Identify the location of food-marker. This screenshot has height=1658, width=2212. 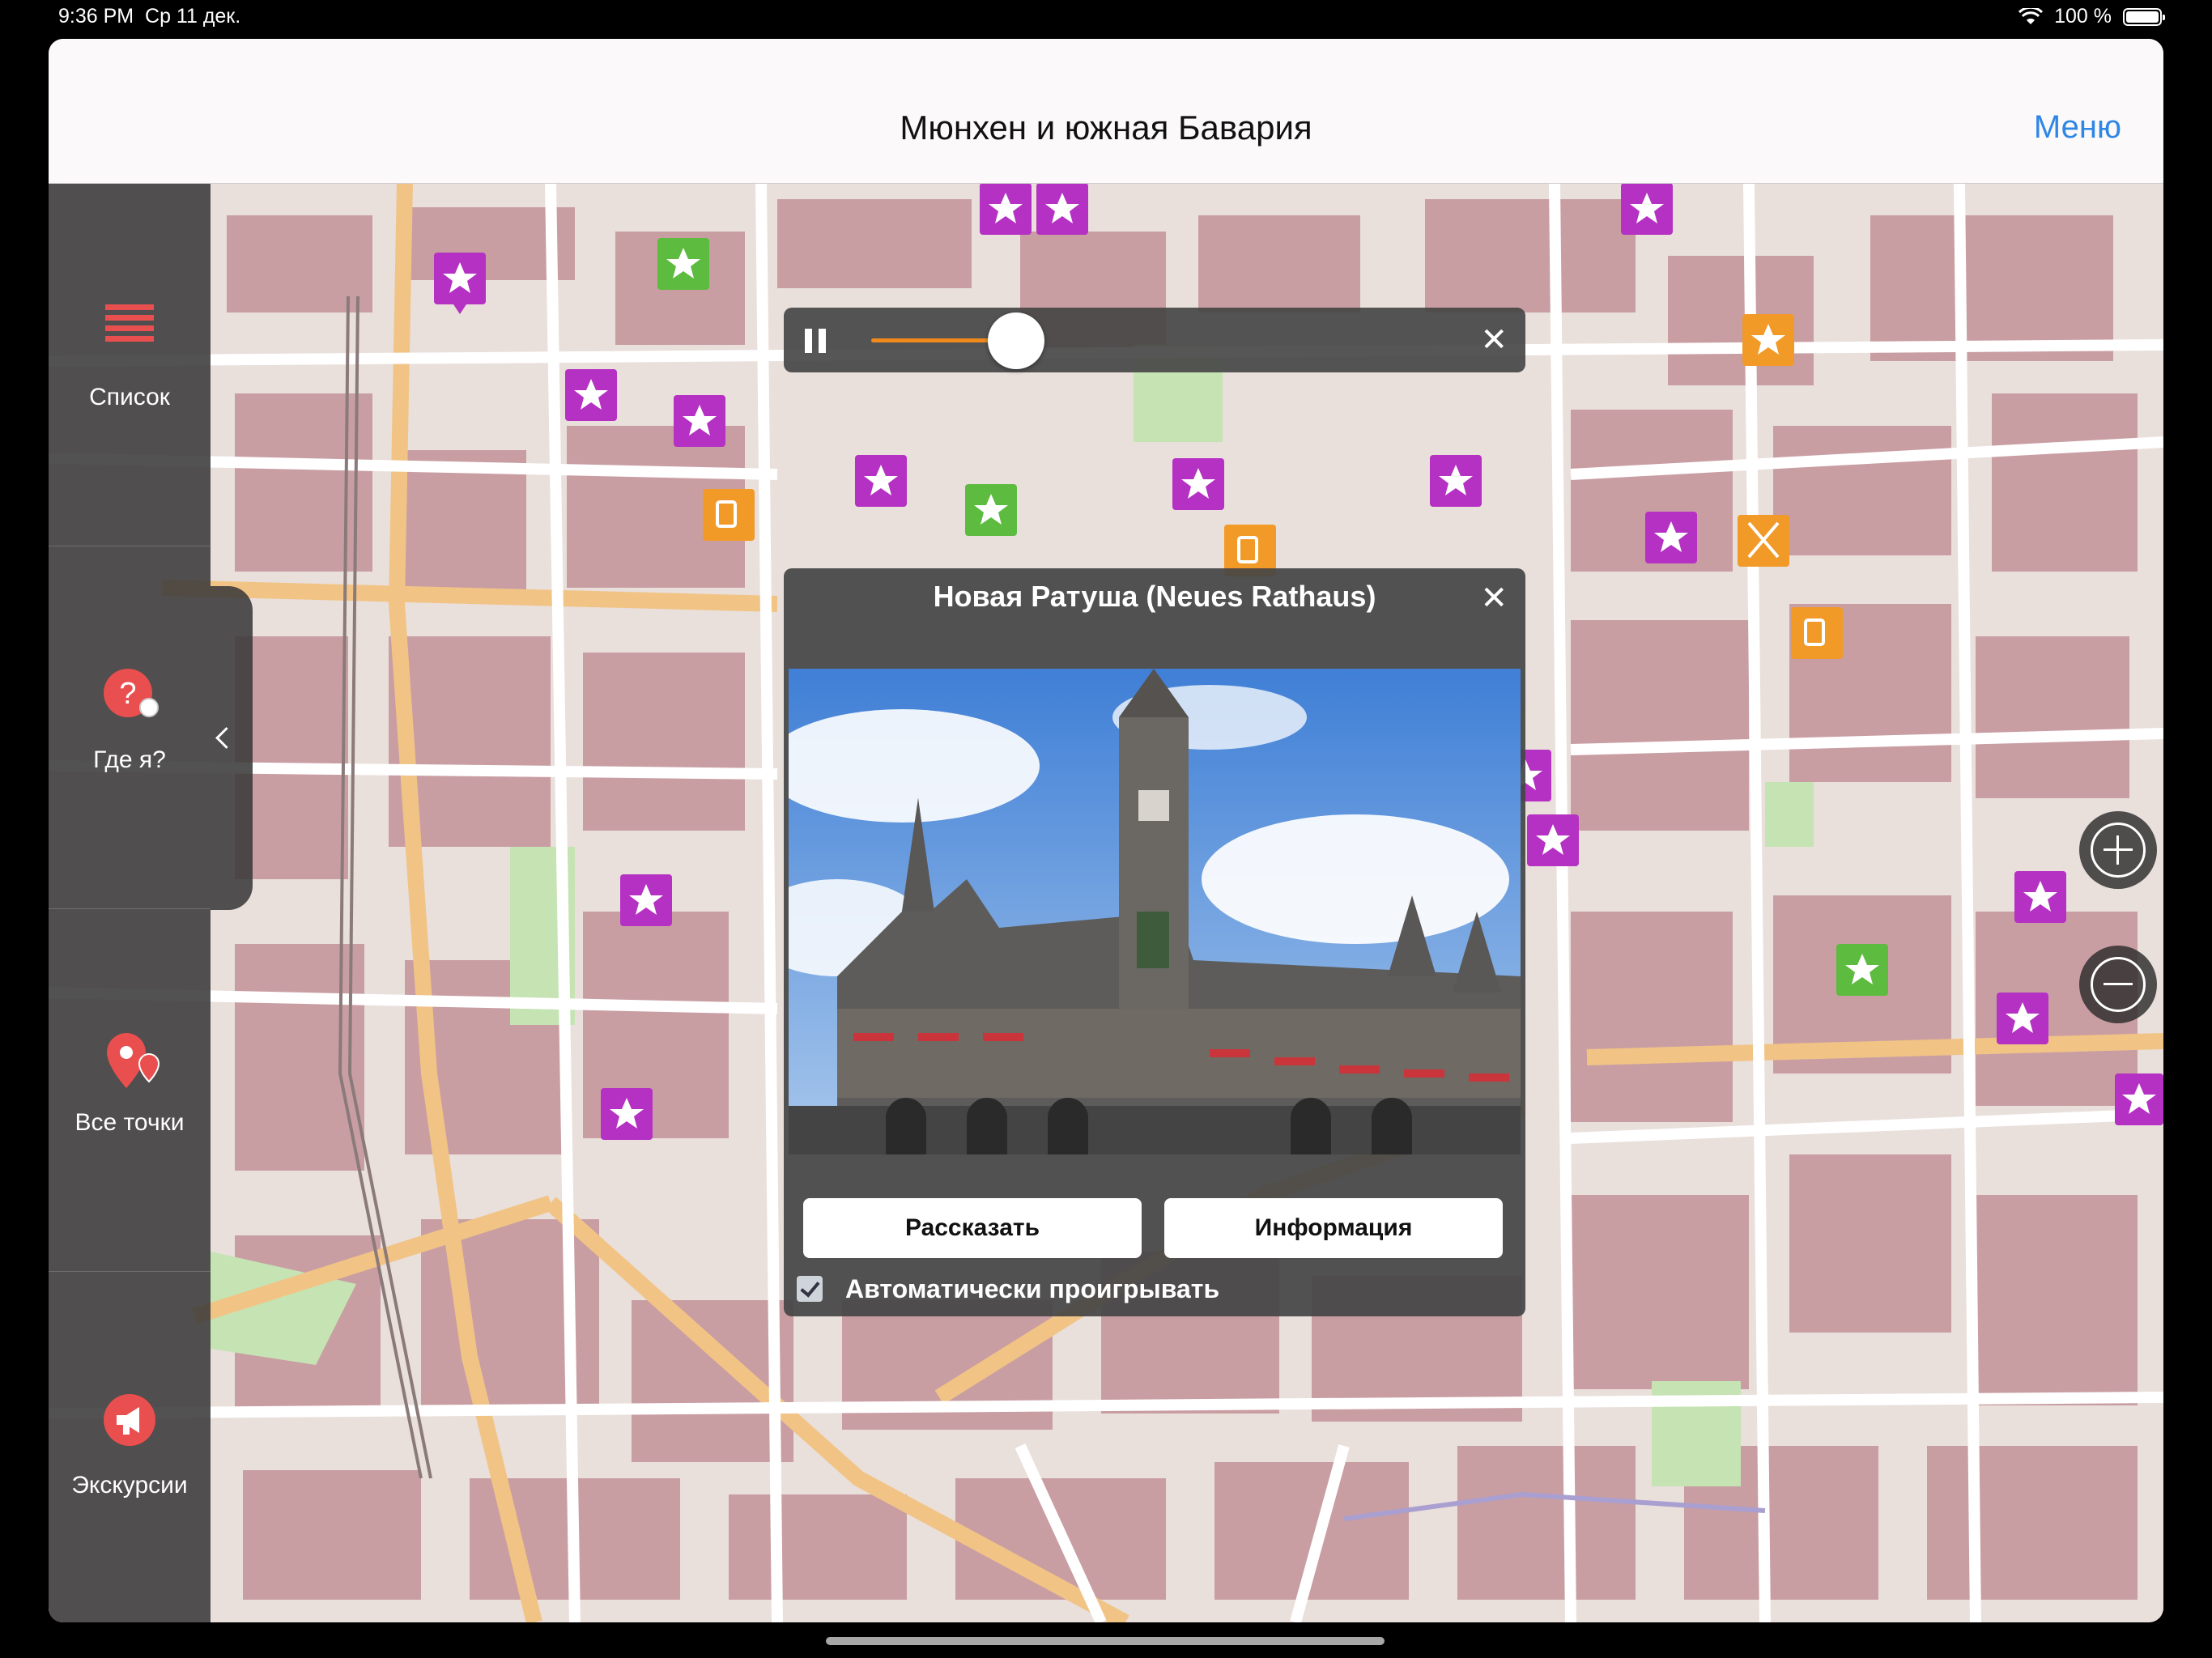
(1768, 340).